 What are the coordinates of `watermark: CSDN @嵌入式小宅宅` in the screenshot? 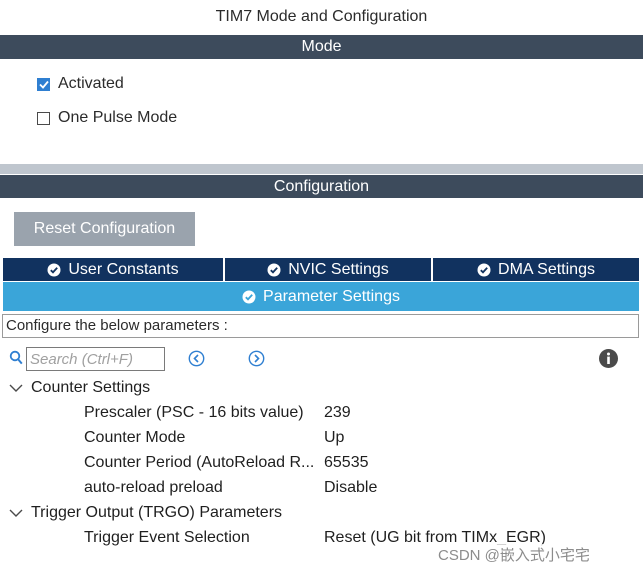 It's located at (514, 554).